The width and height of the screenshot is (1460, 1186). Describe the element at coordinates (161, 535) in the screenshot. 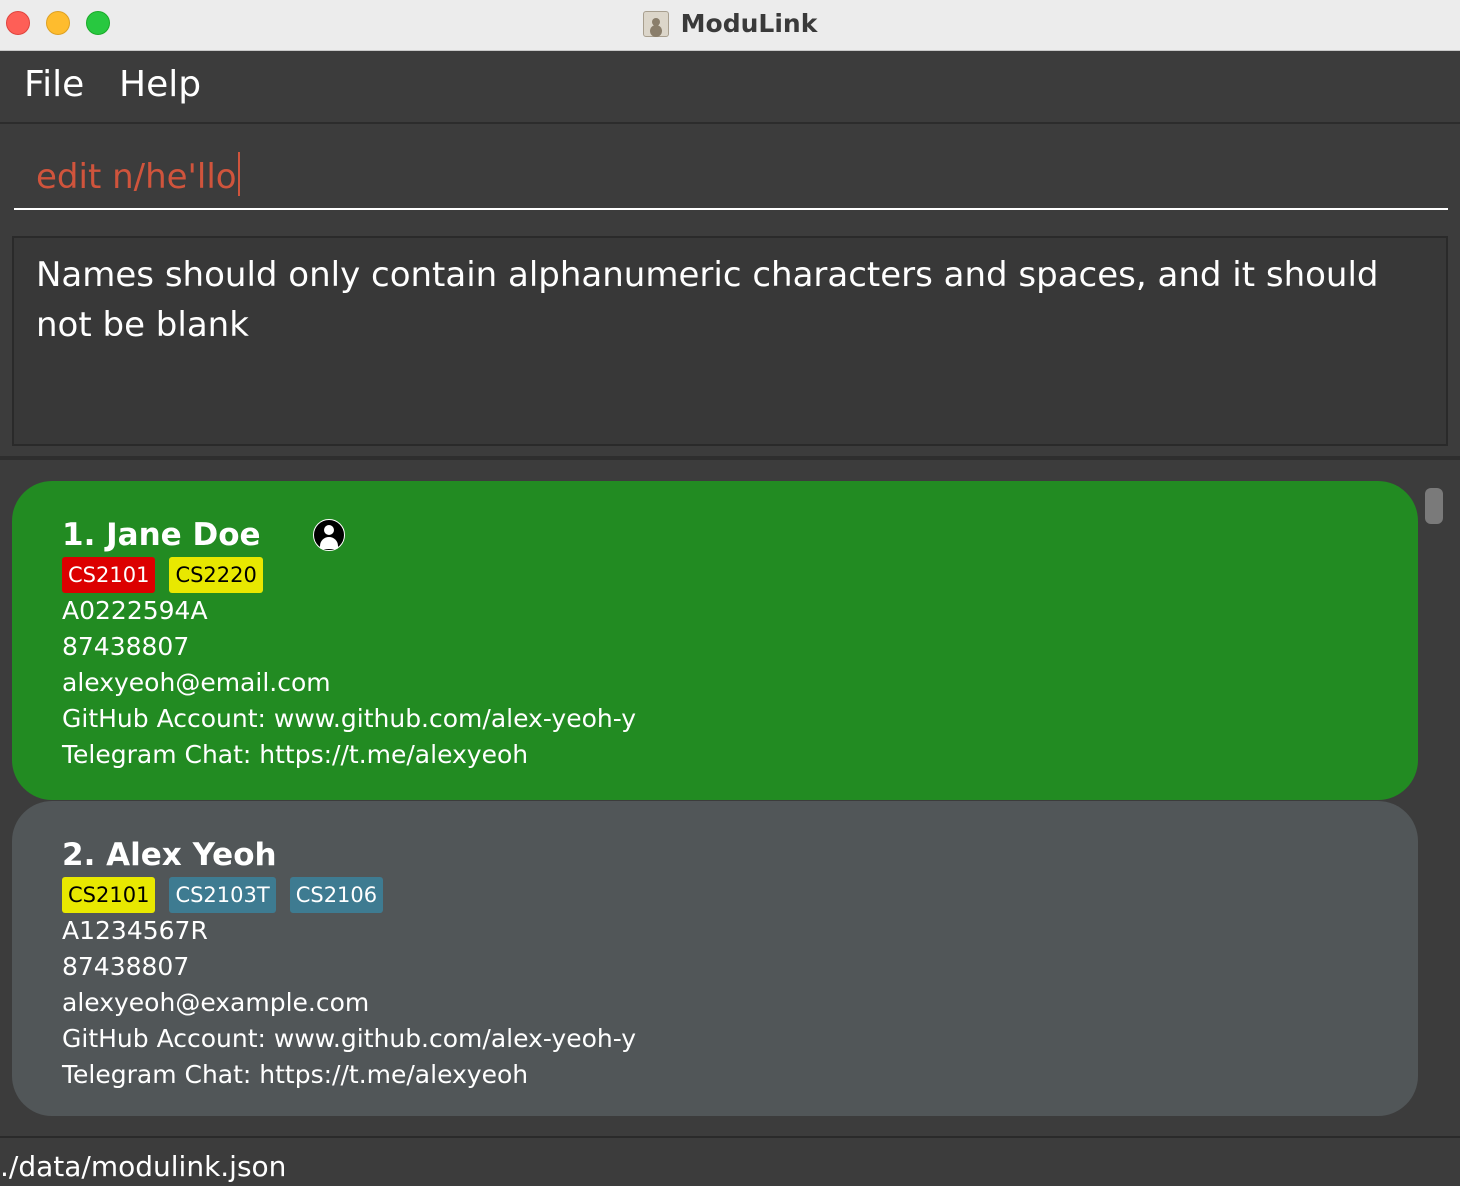

I see `person-name: 1. Jane Doe` at that location.